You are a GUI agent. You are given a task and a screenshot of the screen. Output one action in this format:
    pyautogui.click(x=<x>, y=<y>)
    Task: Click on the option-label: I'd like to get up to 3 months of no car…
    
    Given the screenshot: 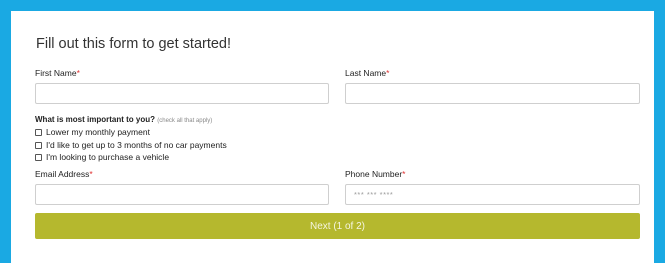 What is the action you would take?
    pyautogui.click(x=136, y=145)
    